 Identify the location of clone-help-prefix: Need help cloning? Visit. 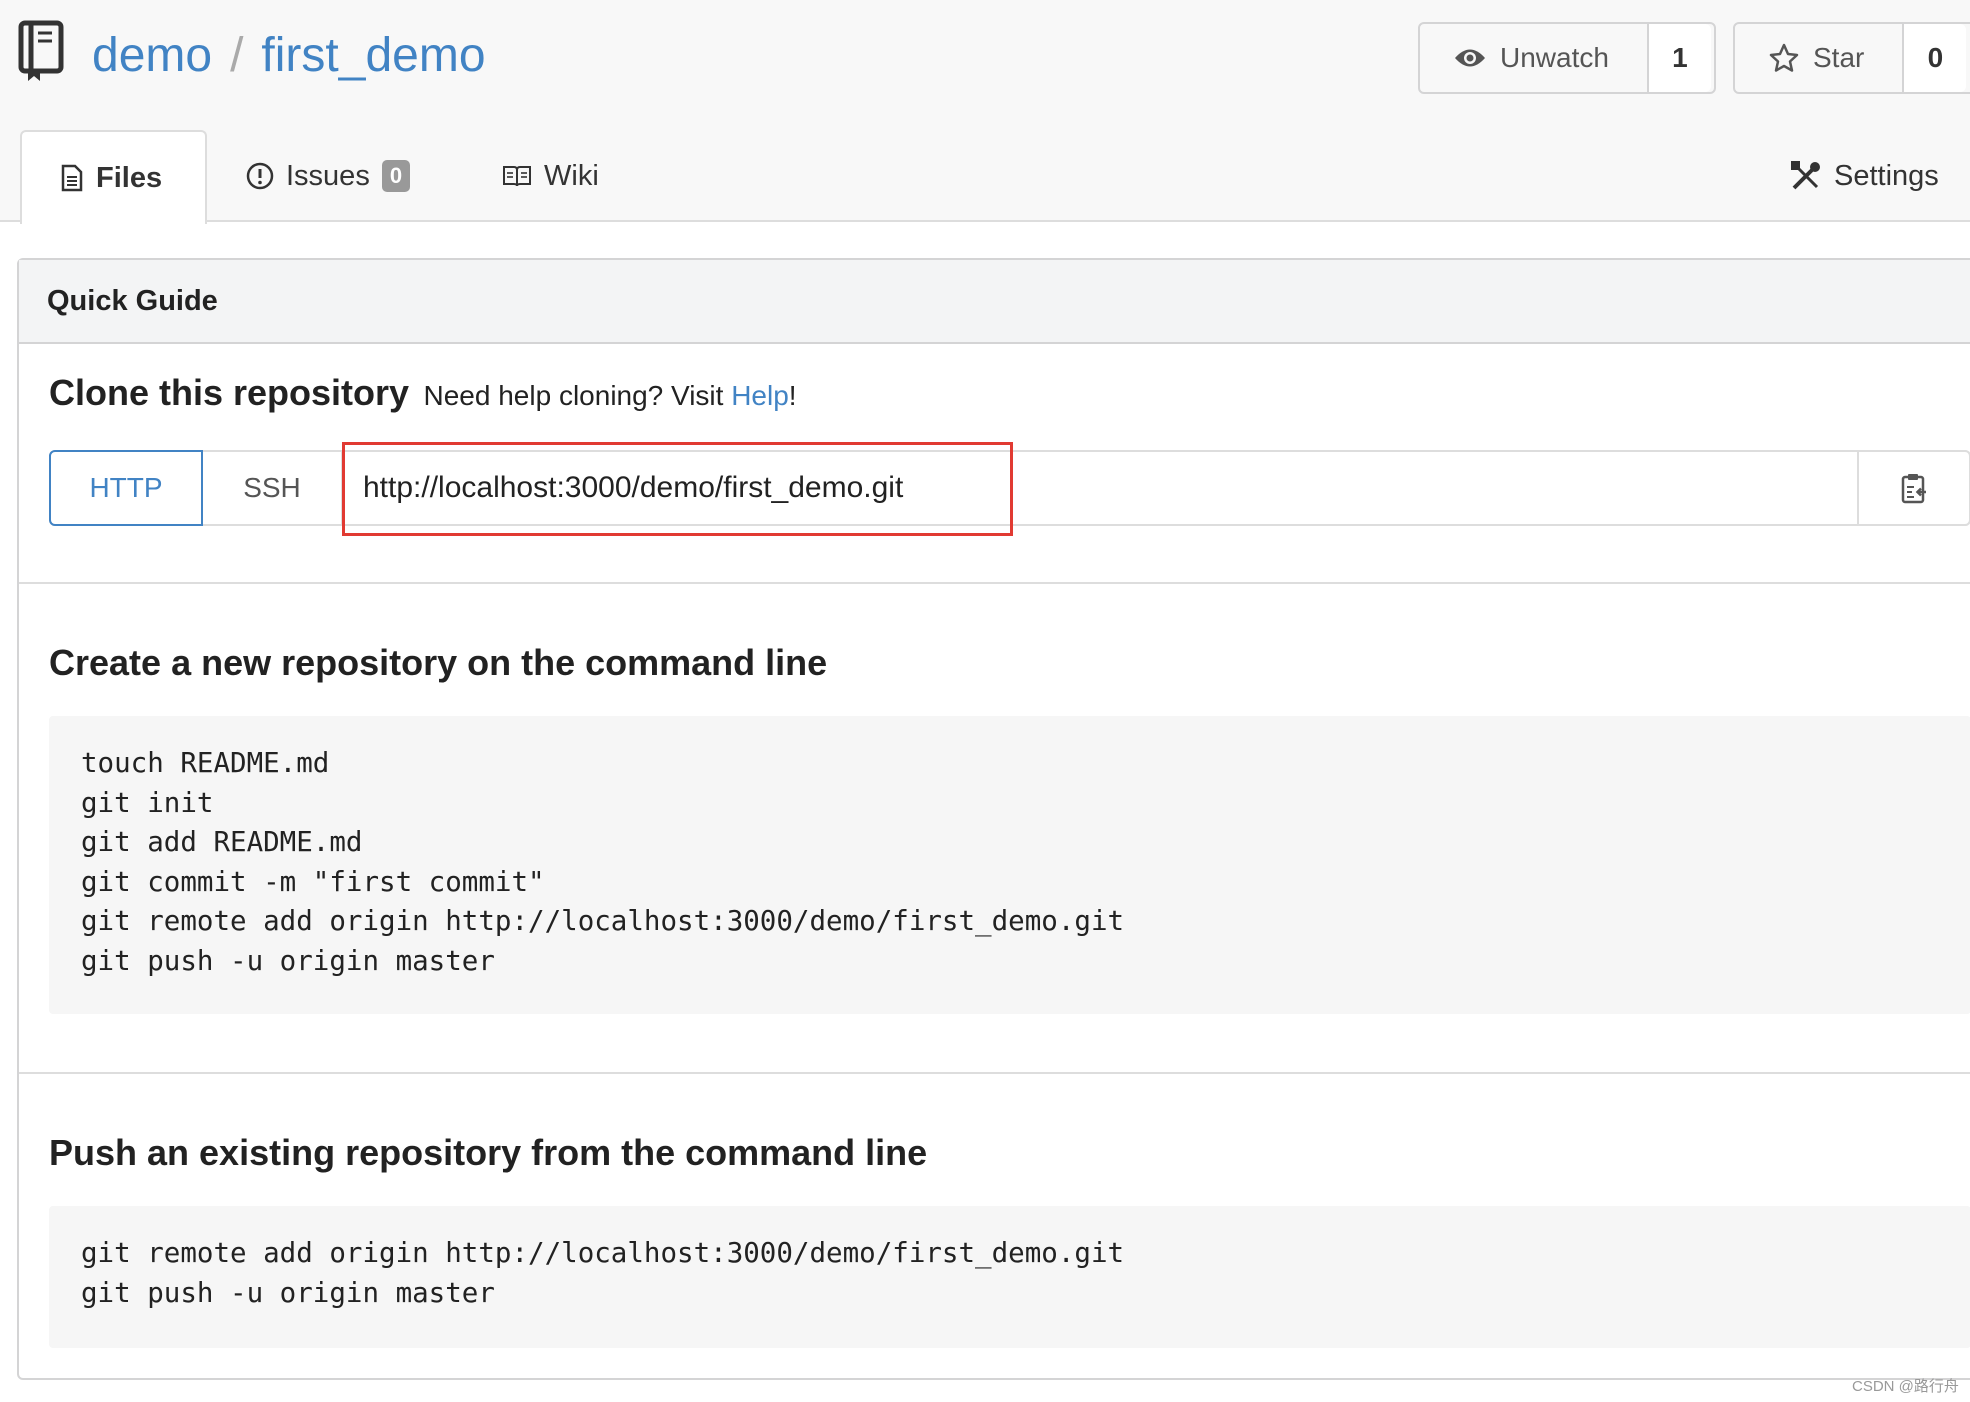
(577, 395).